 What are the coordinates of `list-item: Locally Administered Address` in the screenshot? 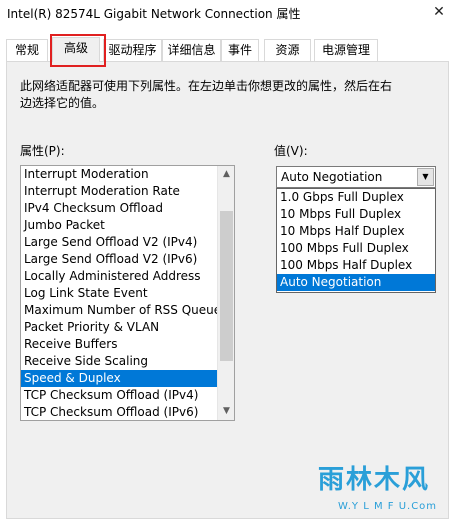 It's located at (119, 276).